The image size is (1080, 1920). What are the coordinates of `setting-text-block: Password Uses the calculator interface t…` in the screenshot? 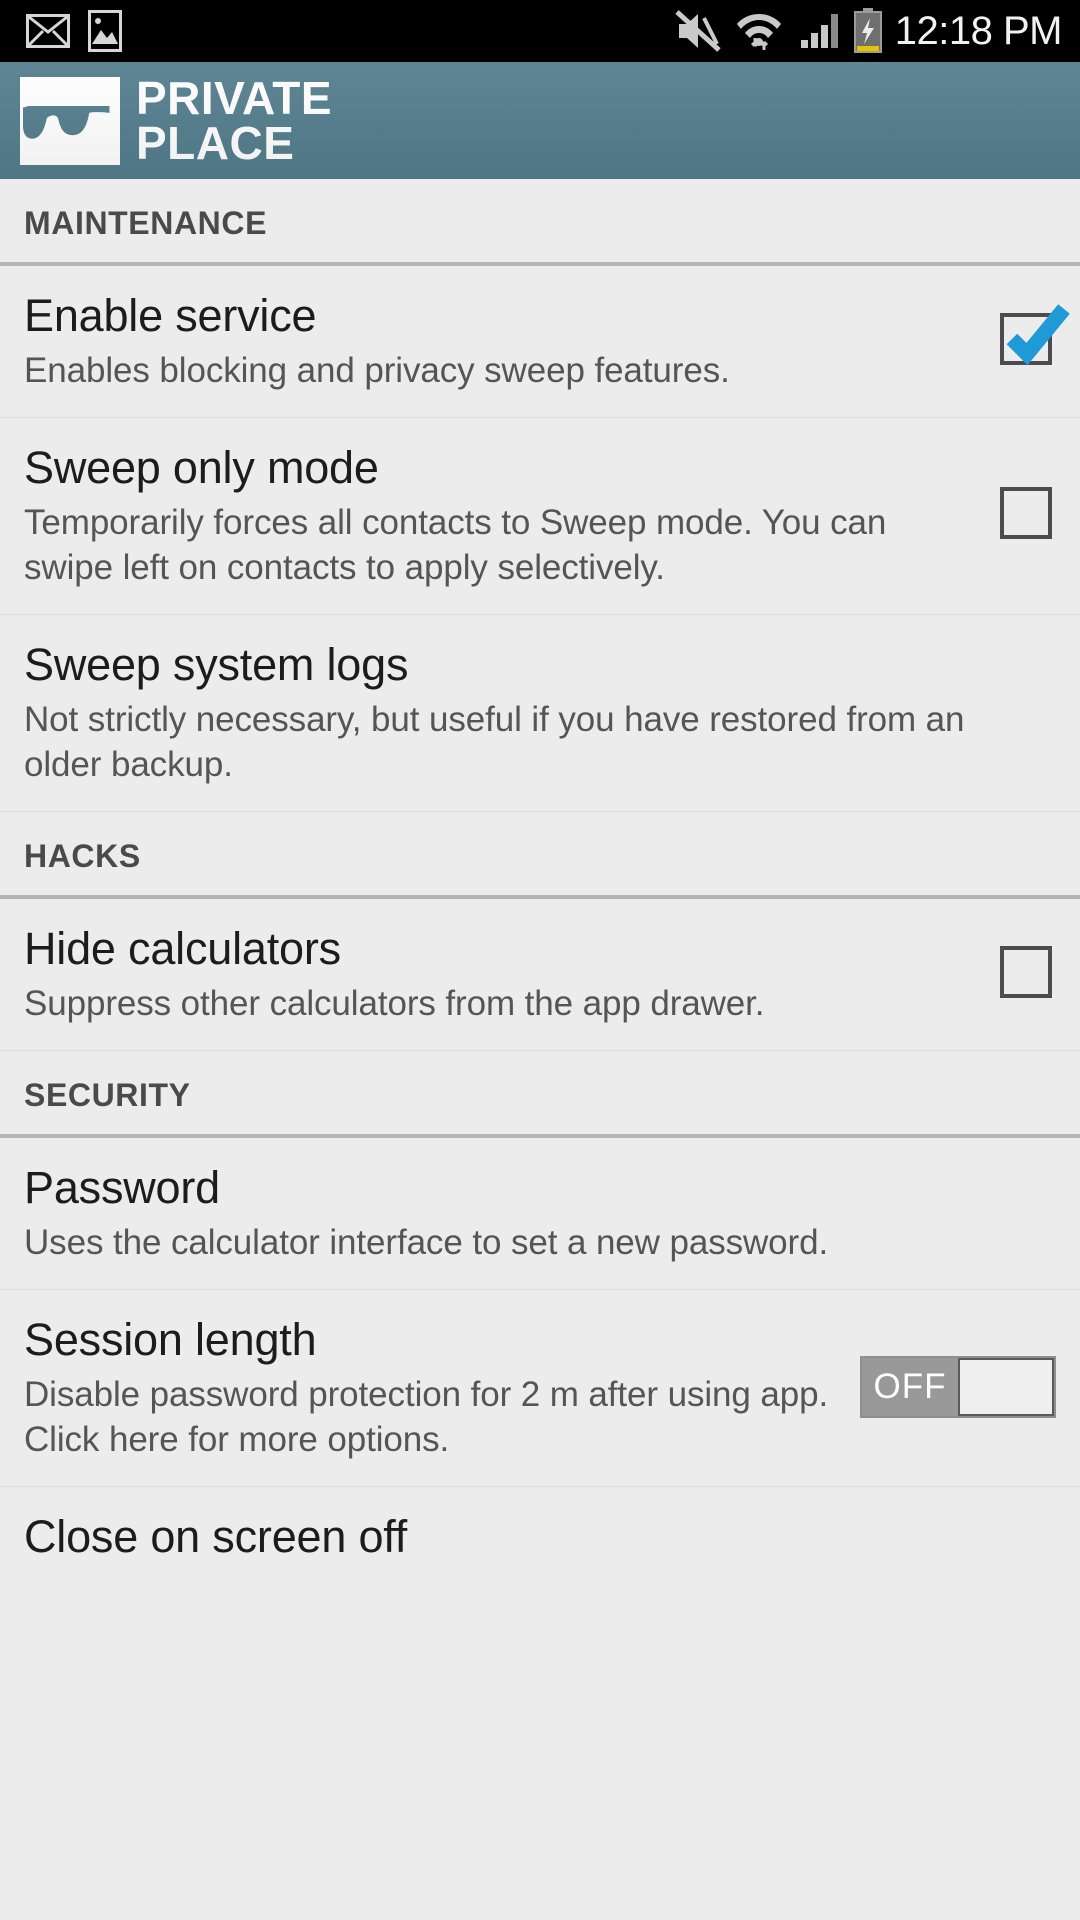 It's located at (540, 1212).